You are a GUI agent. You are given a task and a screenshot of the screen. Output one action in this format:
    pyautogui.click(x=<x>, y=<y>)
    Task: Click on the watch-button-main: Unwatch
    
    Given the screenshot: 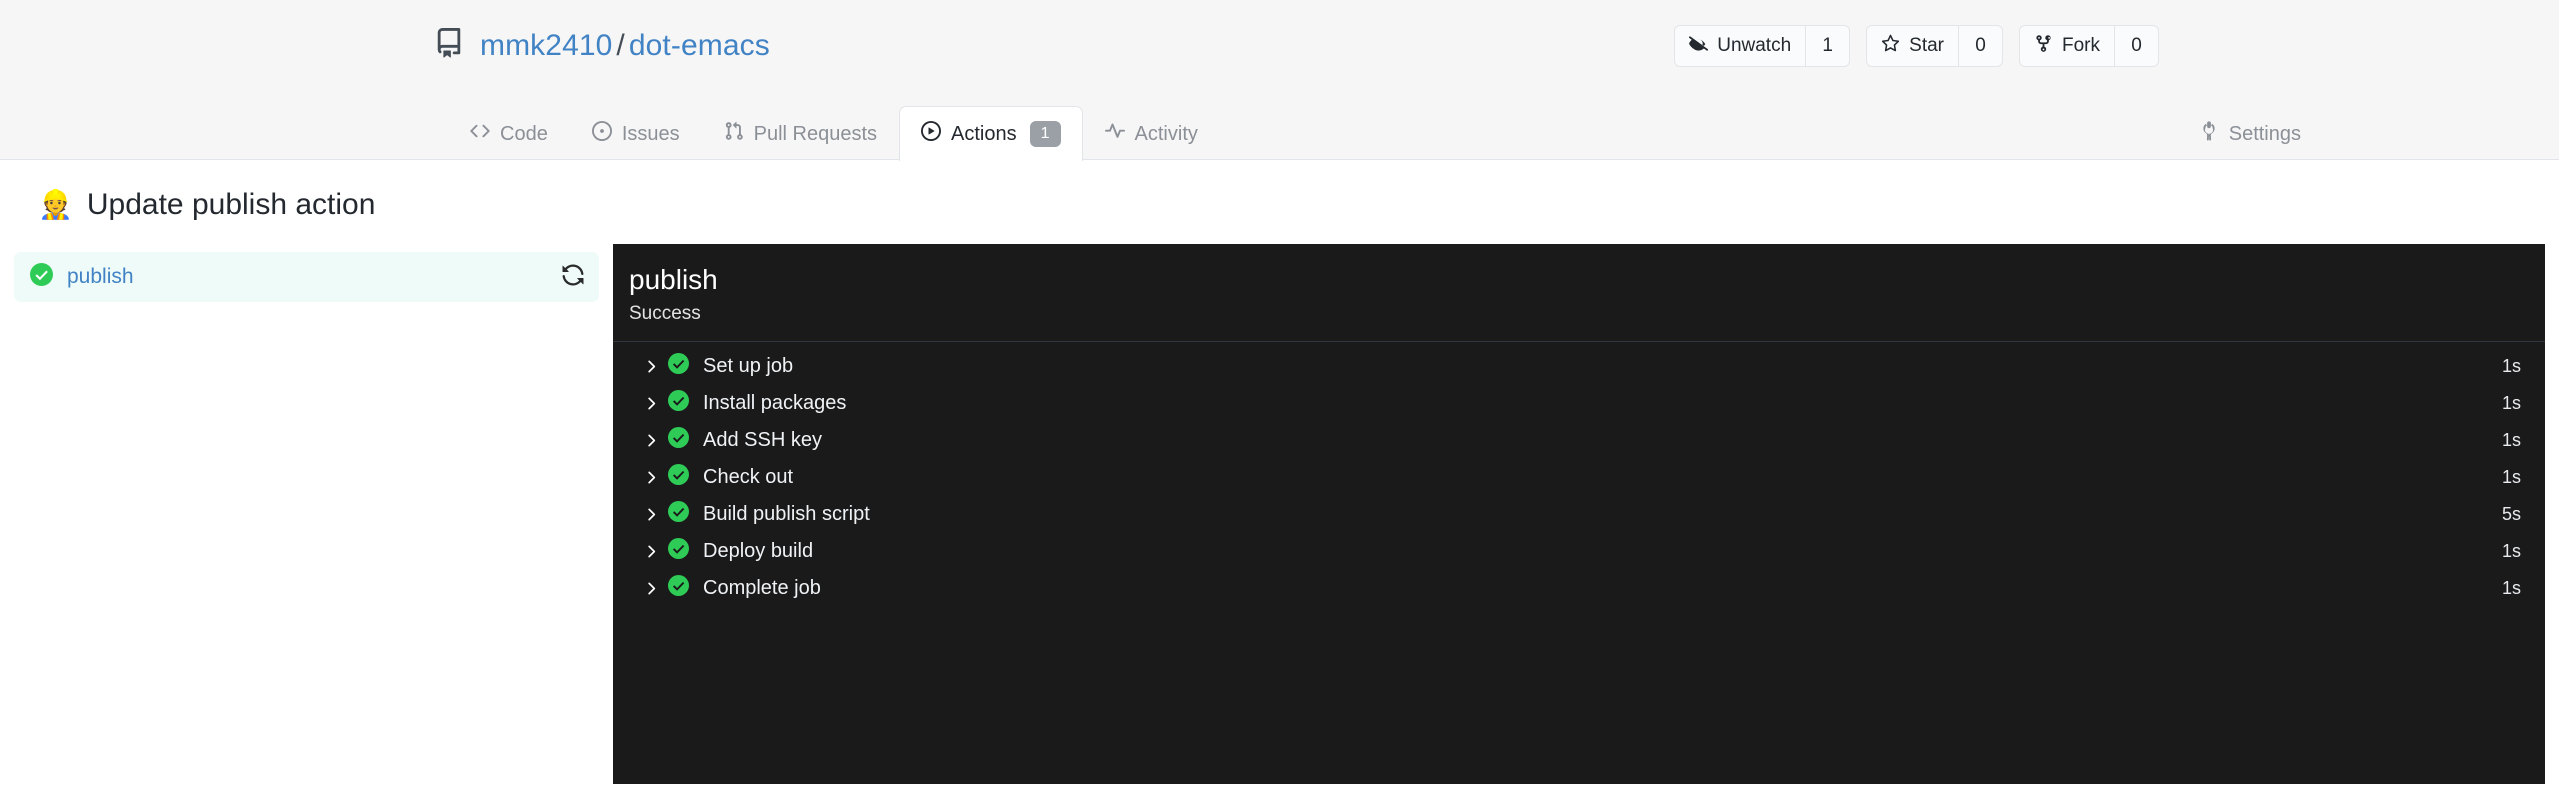 What is the action you would take?
    pyautogui.click(x=1740, y=46)
    